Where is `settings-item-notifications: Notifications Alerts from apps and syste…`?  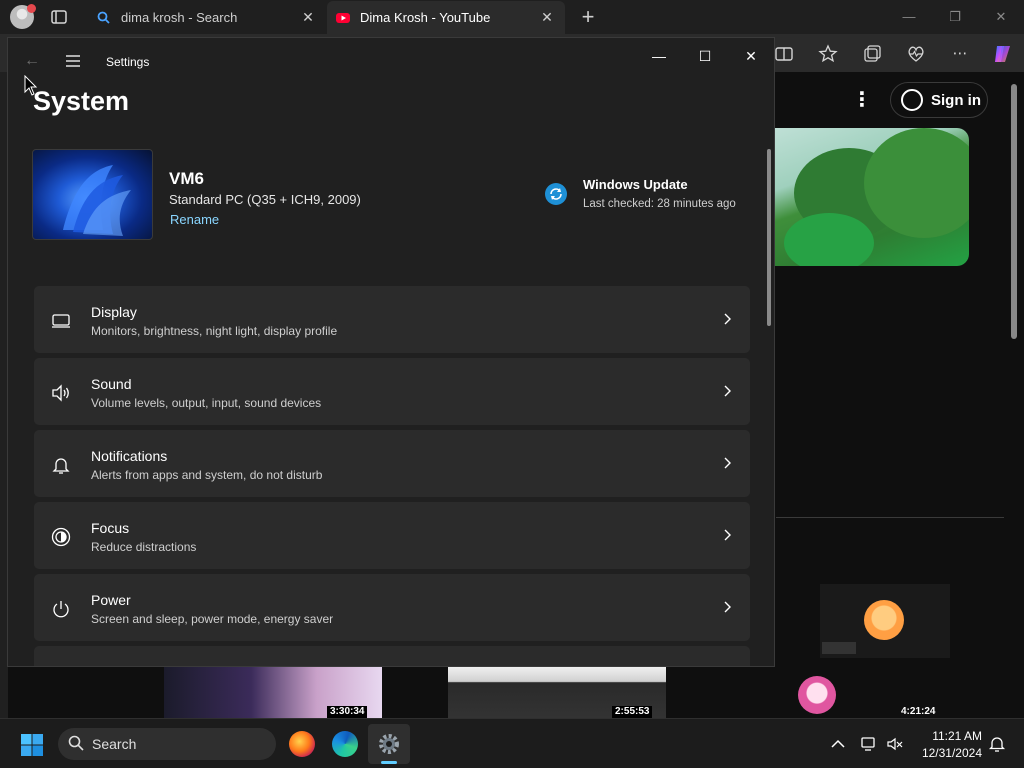
settings-item-notifications: Notifications Alerts from apps and syste… is located at coordinates (392, 463).